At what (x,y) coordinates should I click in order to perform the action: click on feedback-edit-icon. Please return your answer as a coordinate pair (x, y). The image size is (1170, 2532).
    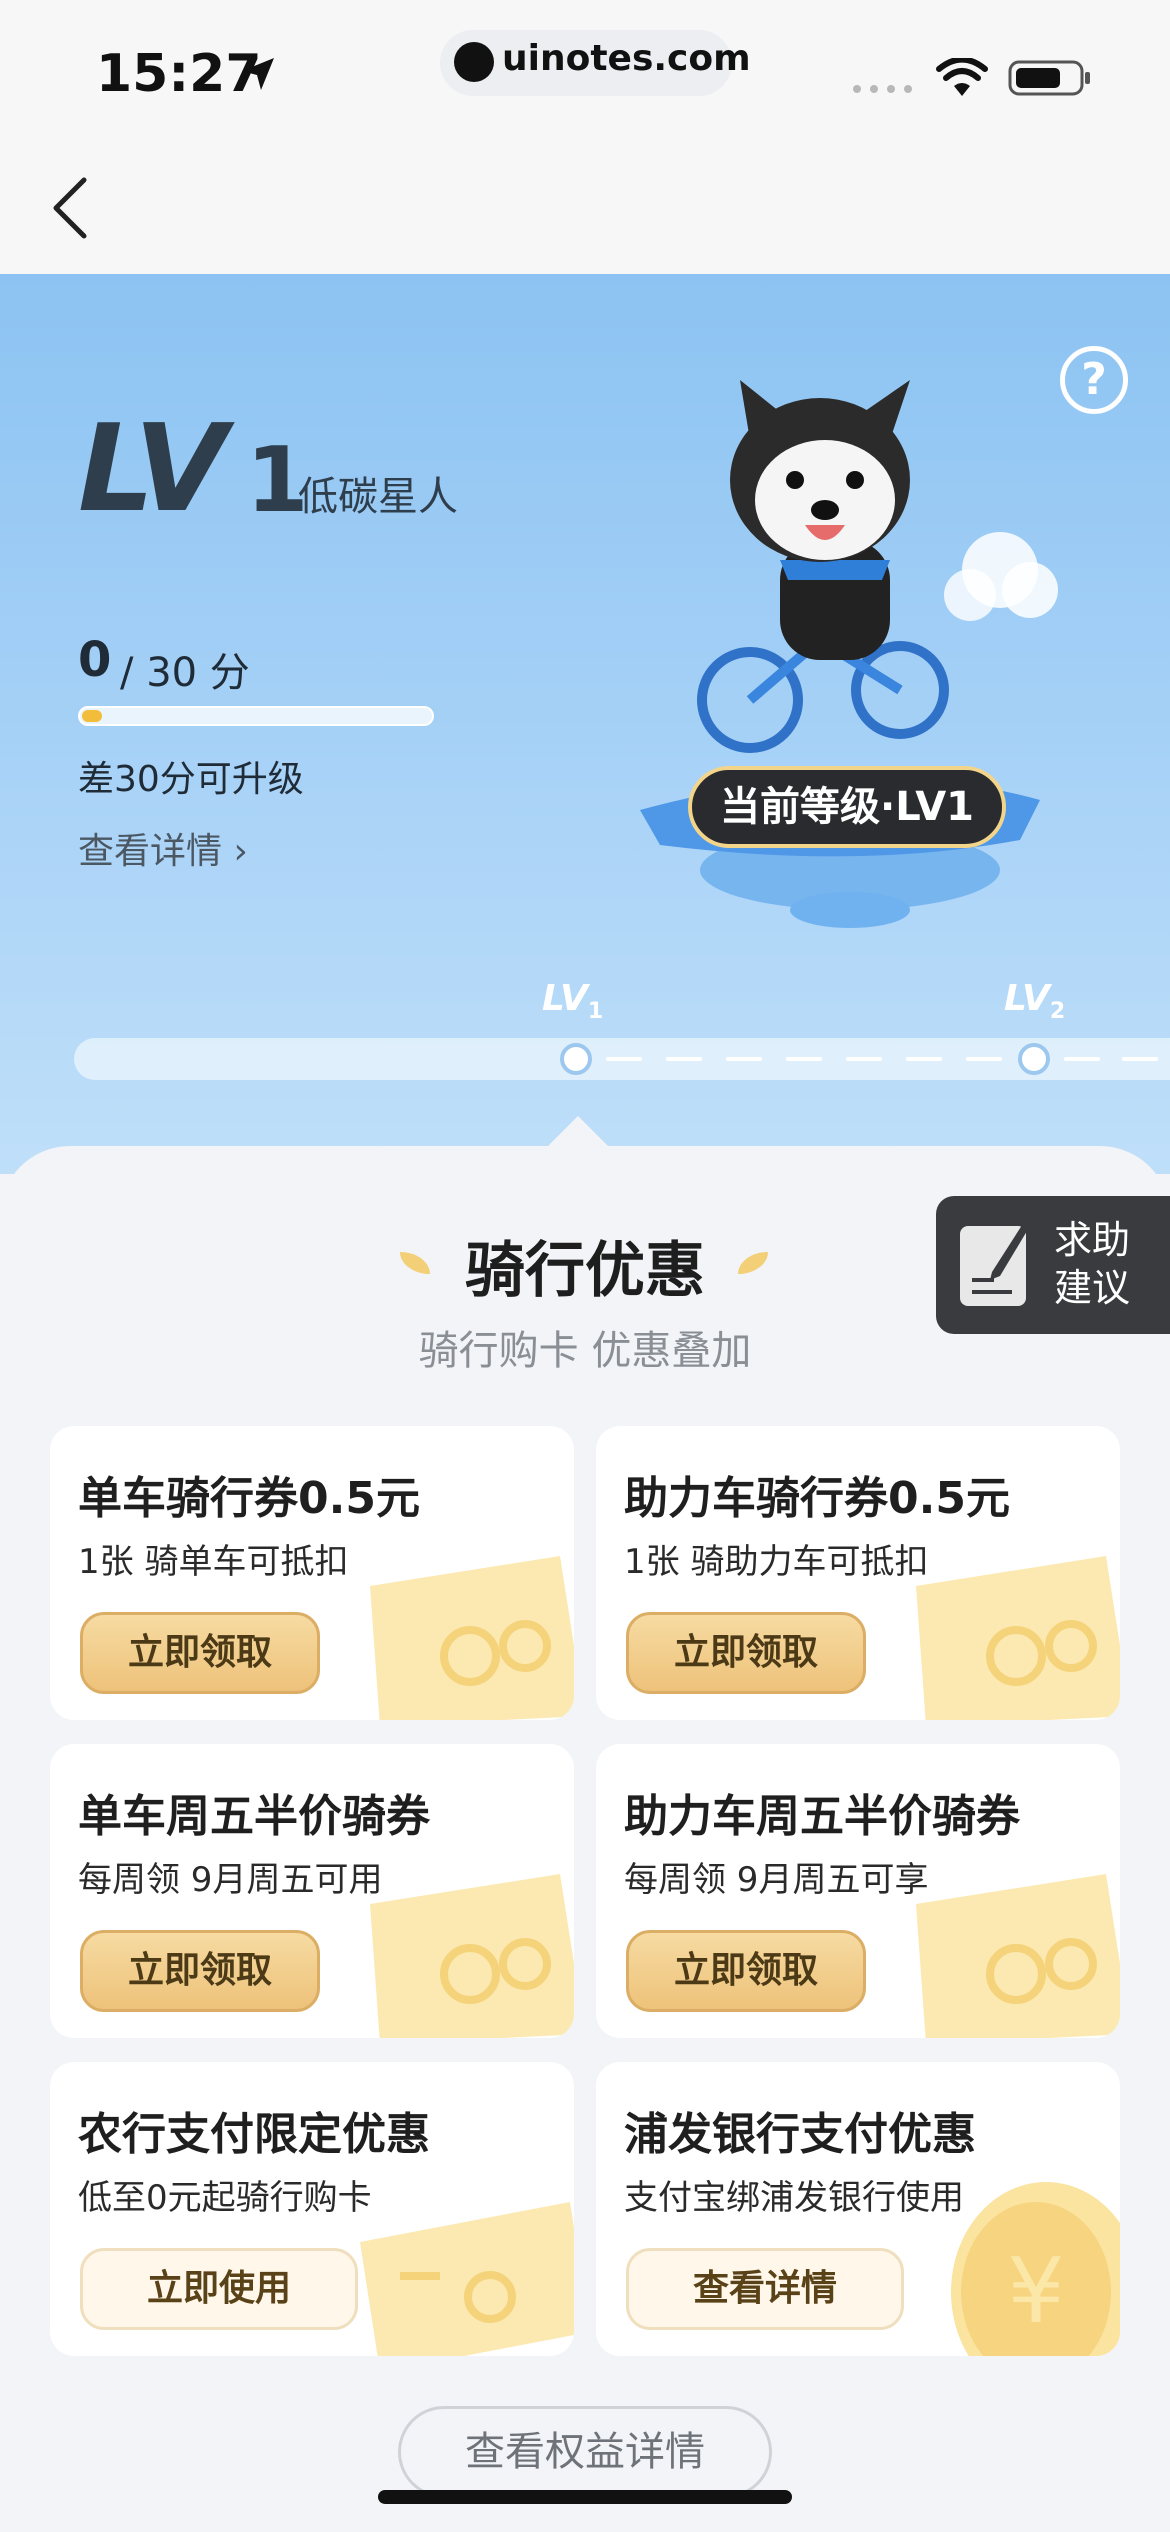
    Looking at the image, I should click on (995, 1264).